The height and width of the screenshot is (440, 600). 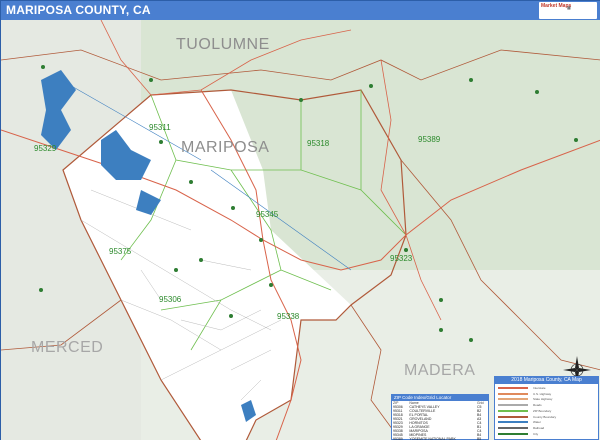 I want to click on legend-item: U.S. Highway, so click(x=547, y=393).